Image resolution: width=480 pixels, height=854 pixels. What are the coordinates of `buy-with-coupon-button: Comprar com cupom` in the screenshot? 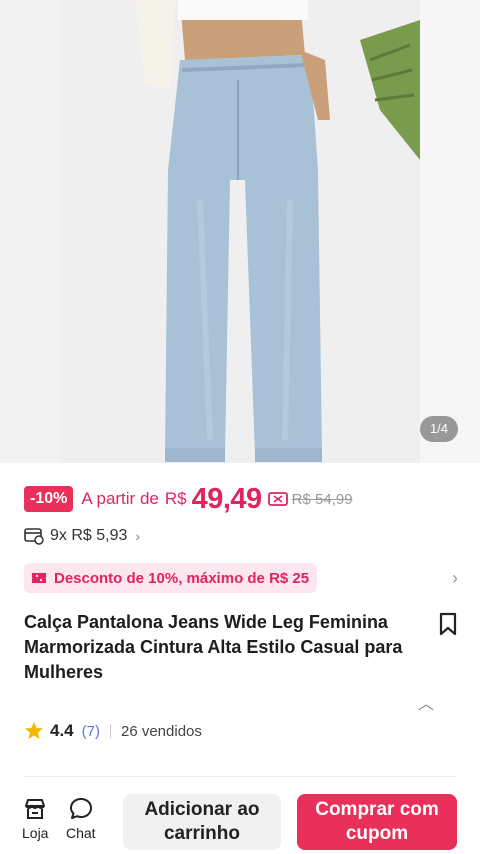 It's located at (377, 822).